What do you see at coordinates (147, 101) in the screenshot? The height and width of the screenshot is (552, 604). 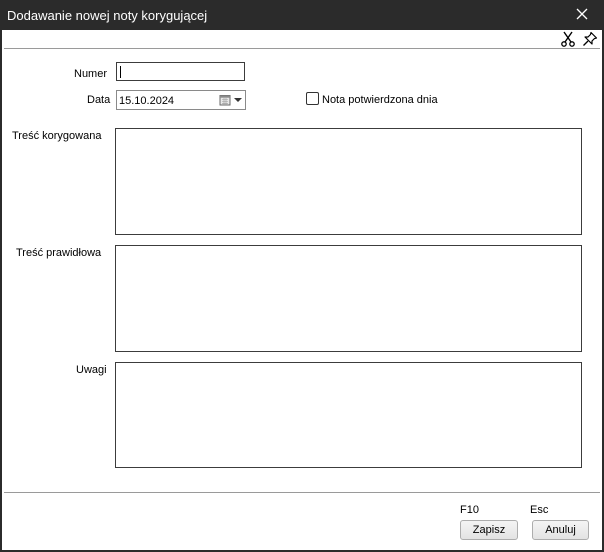 I see `date-value: 15.10.2024` at bounding box center [147, 101].